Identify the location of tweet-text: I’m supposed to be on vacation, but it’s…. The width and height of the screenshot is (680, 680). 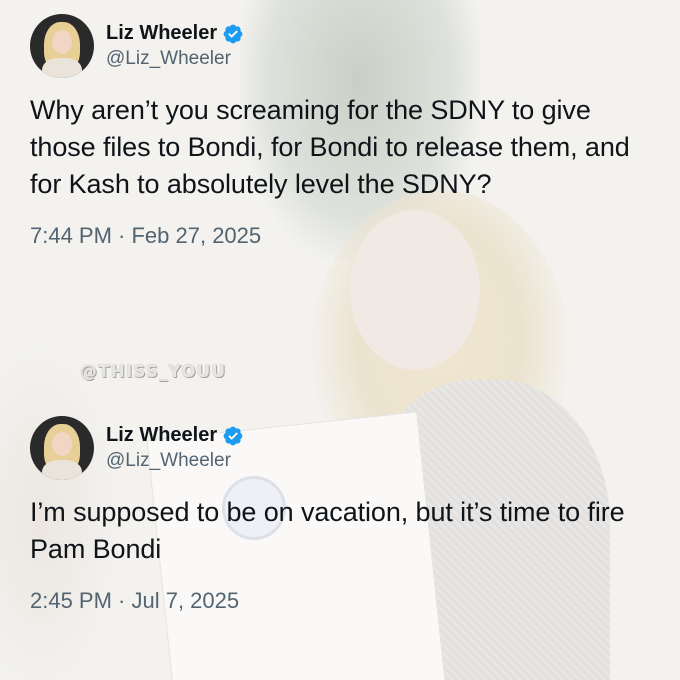
(327, 530).